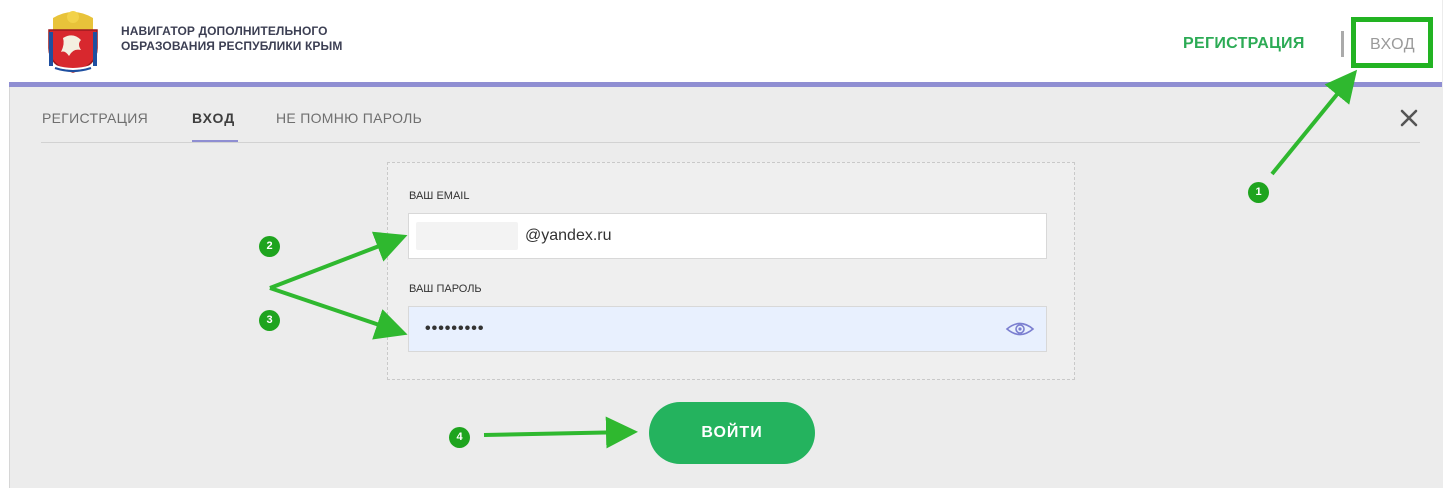 The height and width of the screenshot is (488, 1443). Describe the element at coordinates (95, 118) in the screenshot. I see `tab-registration: РЕГИСТРАЦИЯ` at that location.